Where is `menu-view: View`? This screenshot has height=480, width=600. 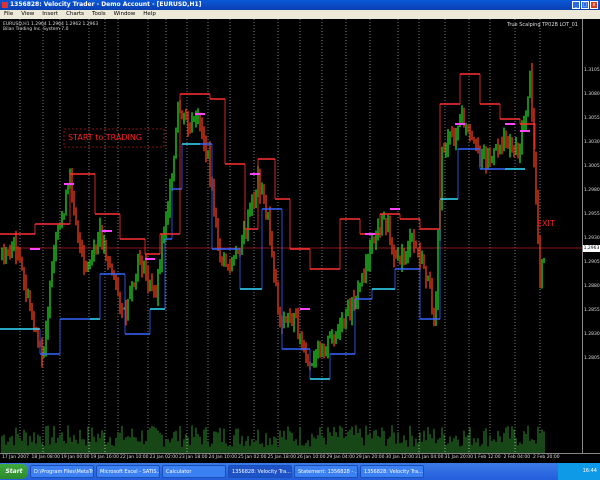
menu-view: View is located at coordinates (27, 14).